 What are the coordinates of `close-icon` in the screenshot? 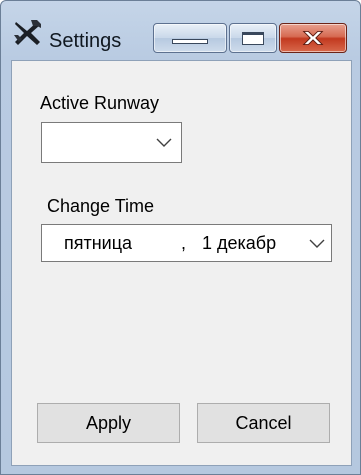 It's located at (313, 38).